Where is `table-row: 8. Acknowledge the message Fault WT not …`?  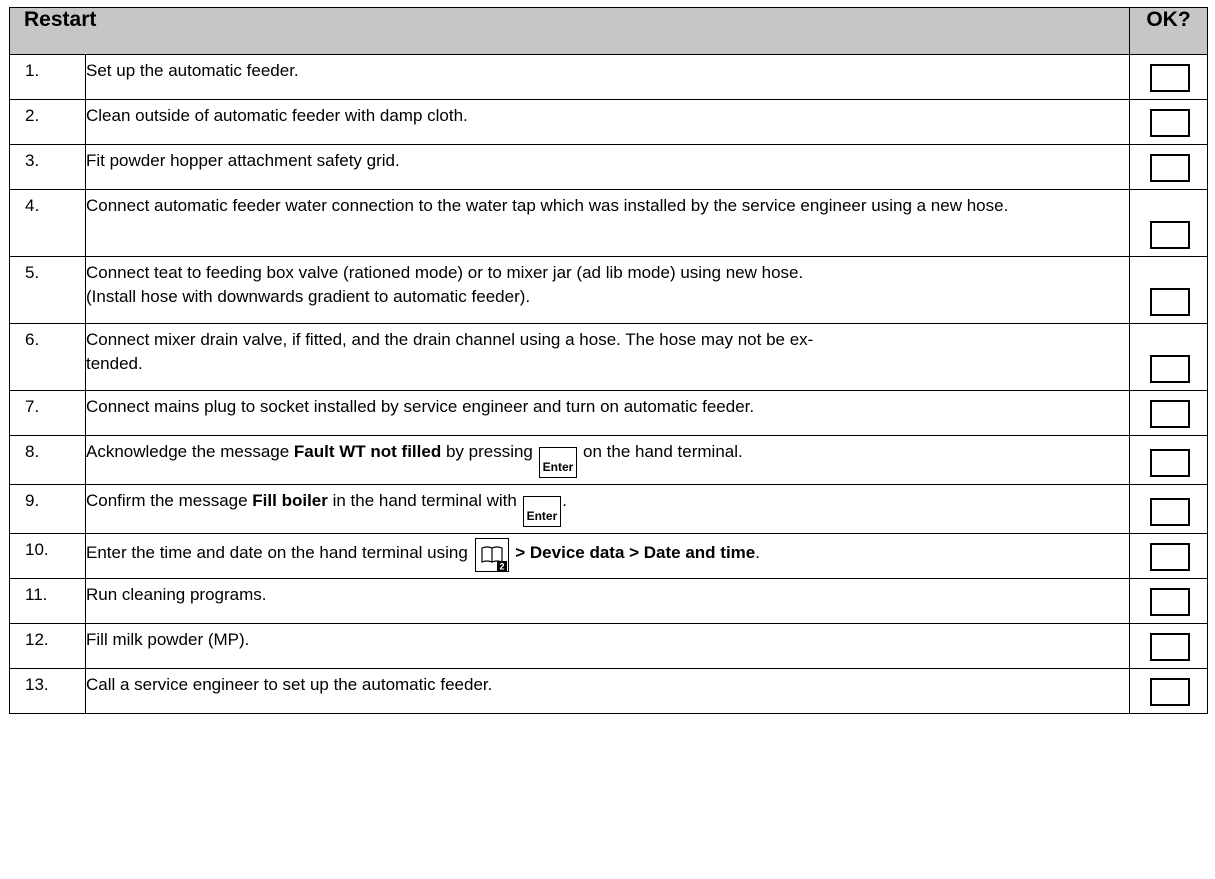 table-row: 8. Acknowledge the message Fault WT not … is located at coordinates (608, 460).